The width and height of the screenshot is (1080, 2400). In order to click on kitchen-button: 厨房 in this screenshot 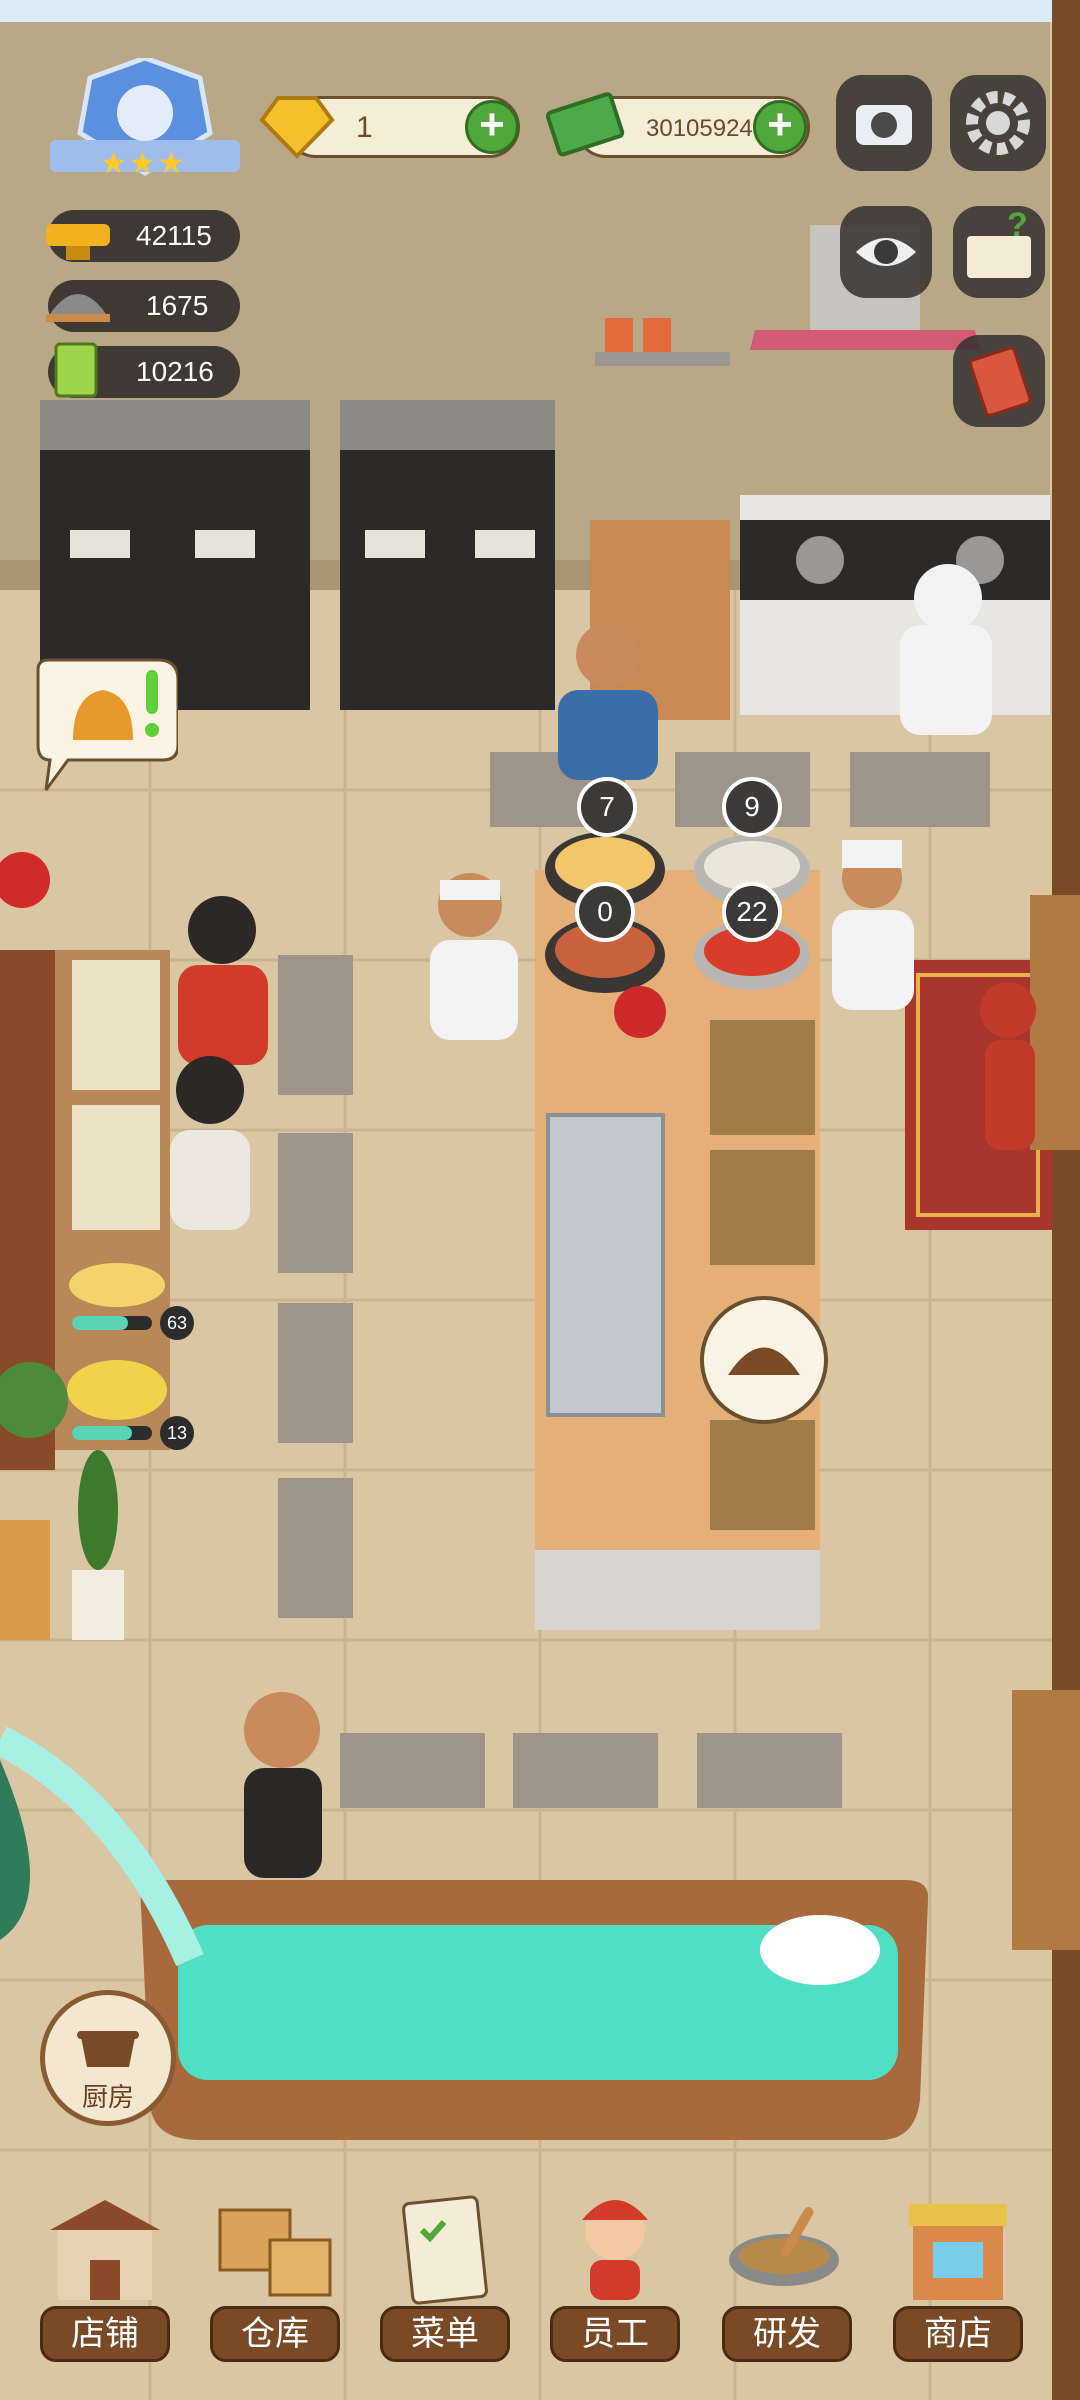, I will do `click(108, 2058)`.